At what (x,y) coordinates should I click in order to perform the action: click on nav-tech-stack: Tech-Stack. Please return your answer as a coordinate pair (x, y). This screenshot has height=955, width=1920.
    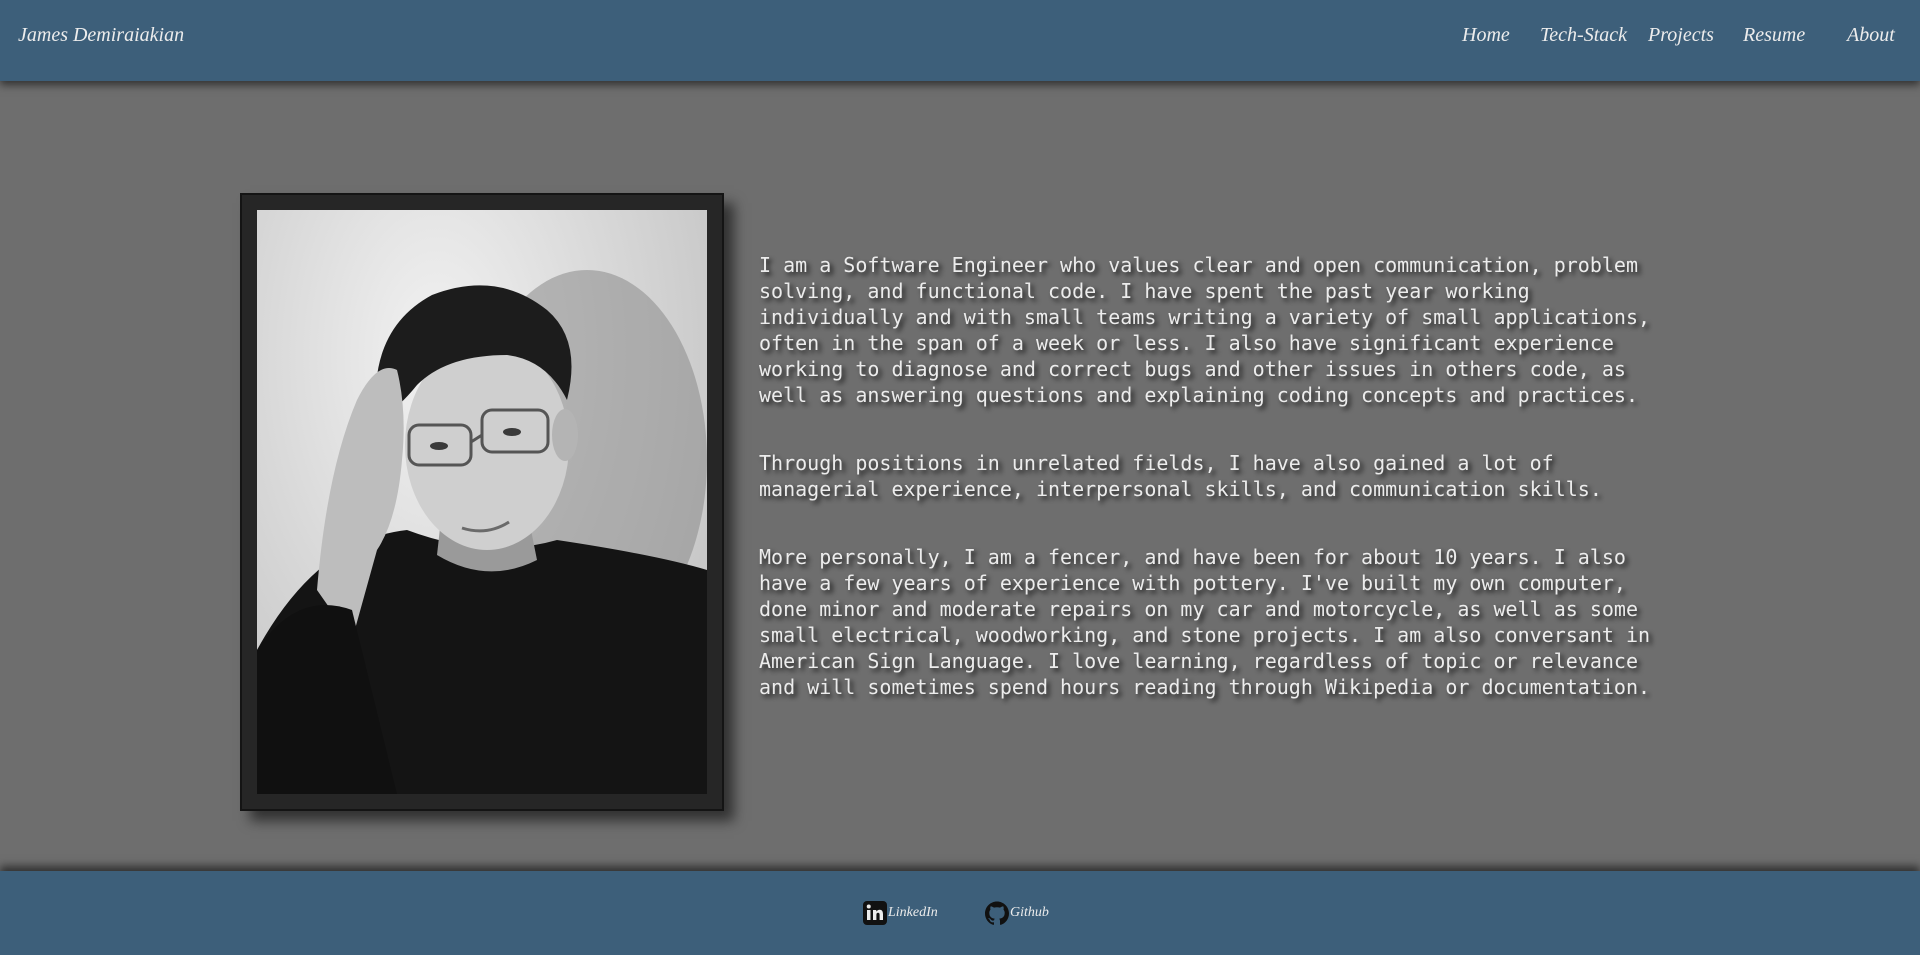
    Looking at the image, I should click on (1583, 35).